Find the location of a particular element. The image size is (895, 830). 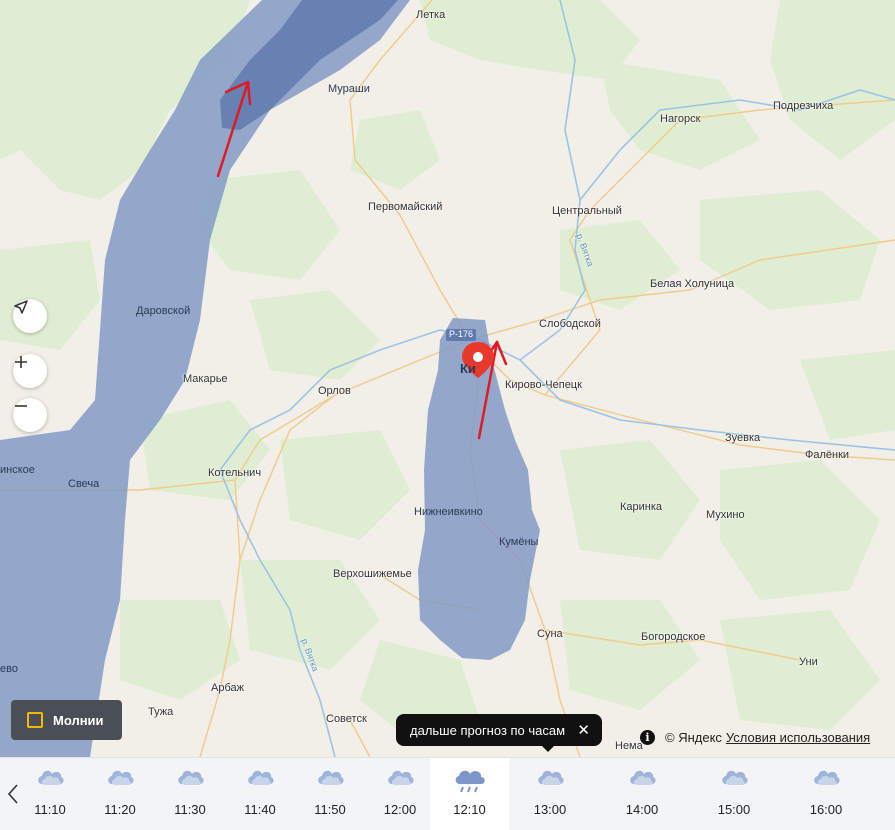

lightning-checkbox is located at coordinates (35, 720).